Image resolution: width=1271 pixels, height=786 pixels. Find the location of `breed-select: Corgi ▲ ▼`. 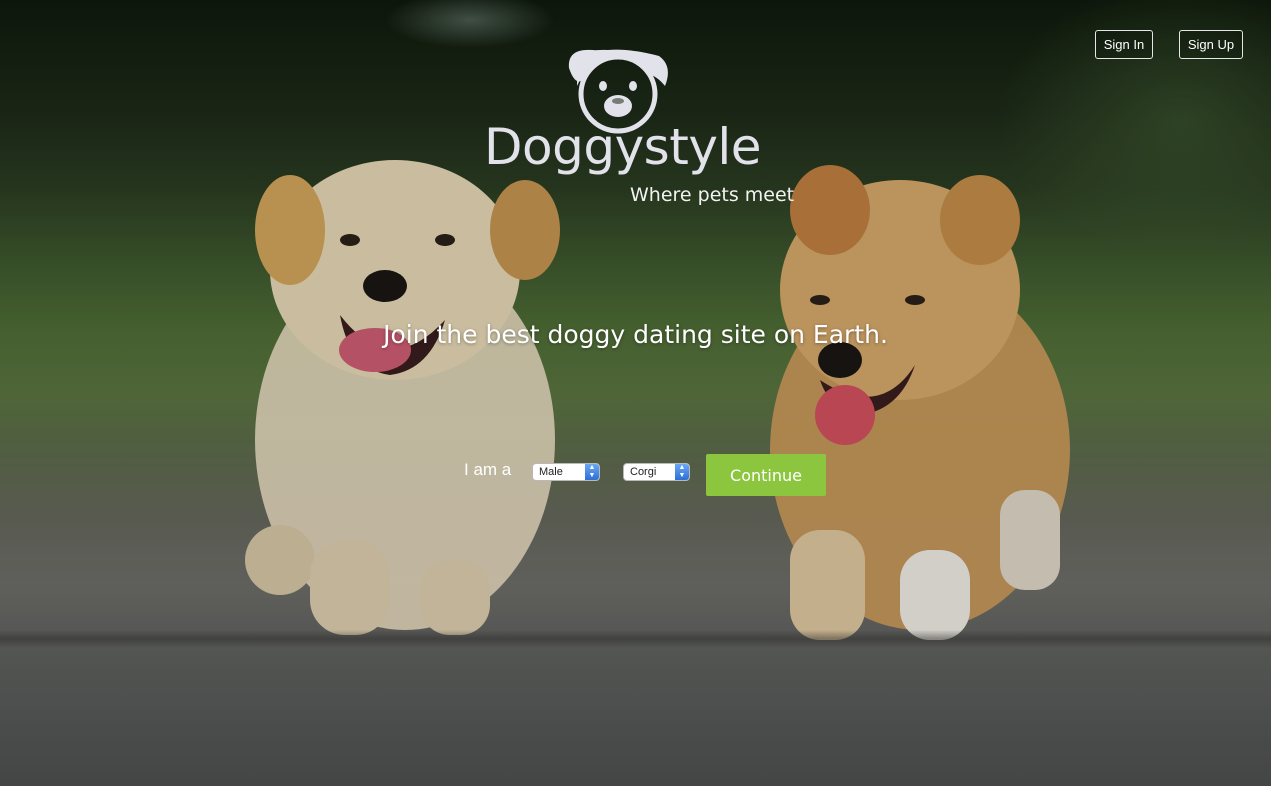

breed-select: Corgi ▲ ▼ is located at coordinates (656, 472).